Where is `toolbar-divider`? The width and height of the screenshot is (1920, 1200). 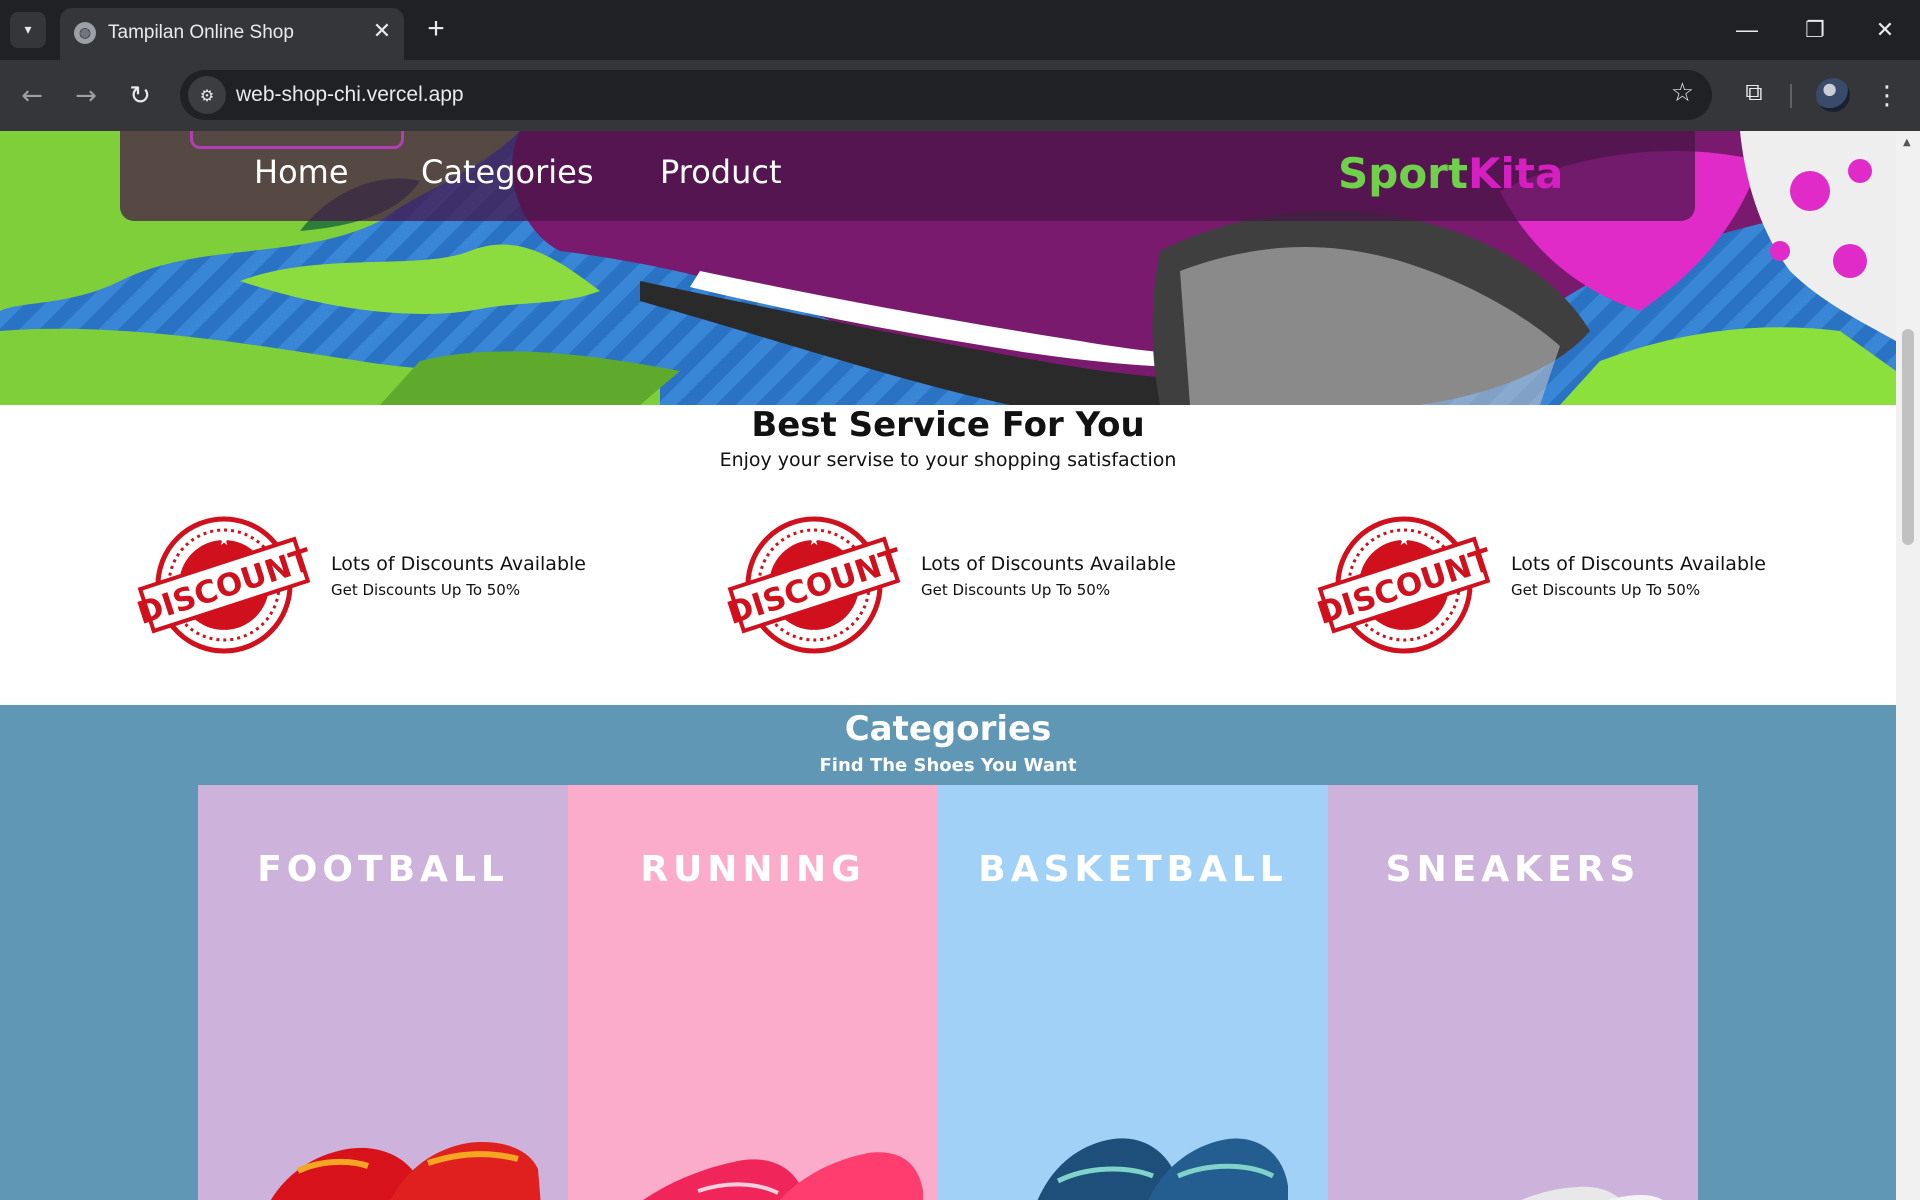 toolbar-divider is located at coordinates (1791, 96).